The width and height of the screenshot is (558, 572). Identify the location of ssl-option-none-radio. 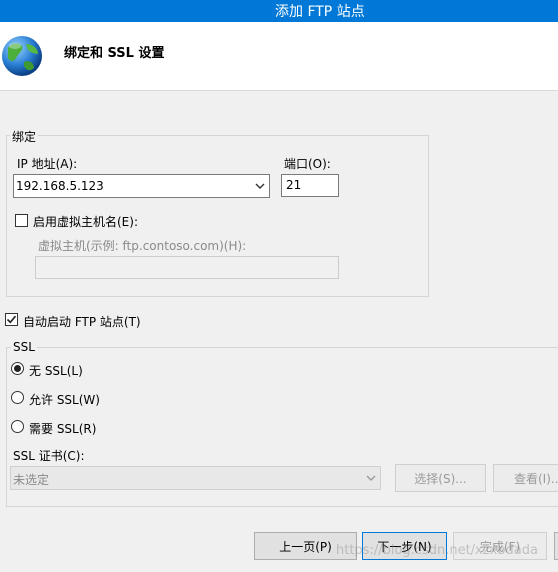
(17, 368).